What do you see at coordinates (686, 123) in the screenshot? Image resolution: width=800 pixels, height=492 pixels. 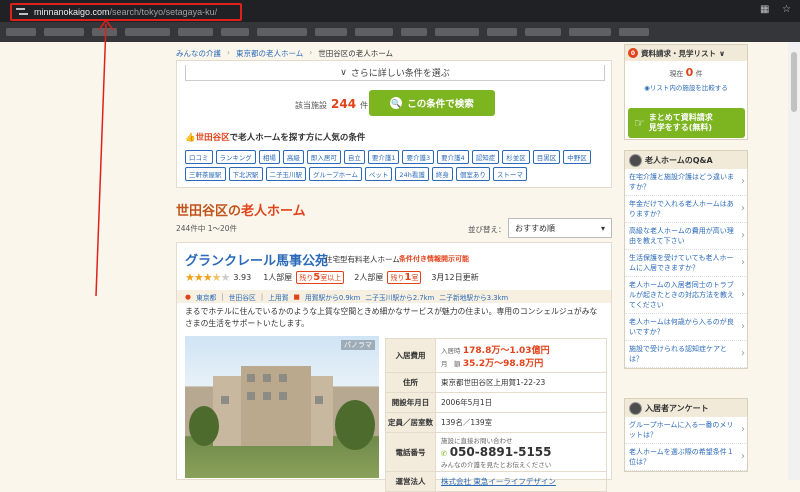 I see `bulk-request-button: ☞ まとめて資料請求 見学をする(無料)` at bounding box center [686, 123].